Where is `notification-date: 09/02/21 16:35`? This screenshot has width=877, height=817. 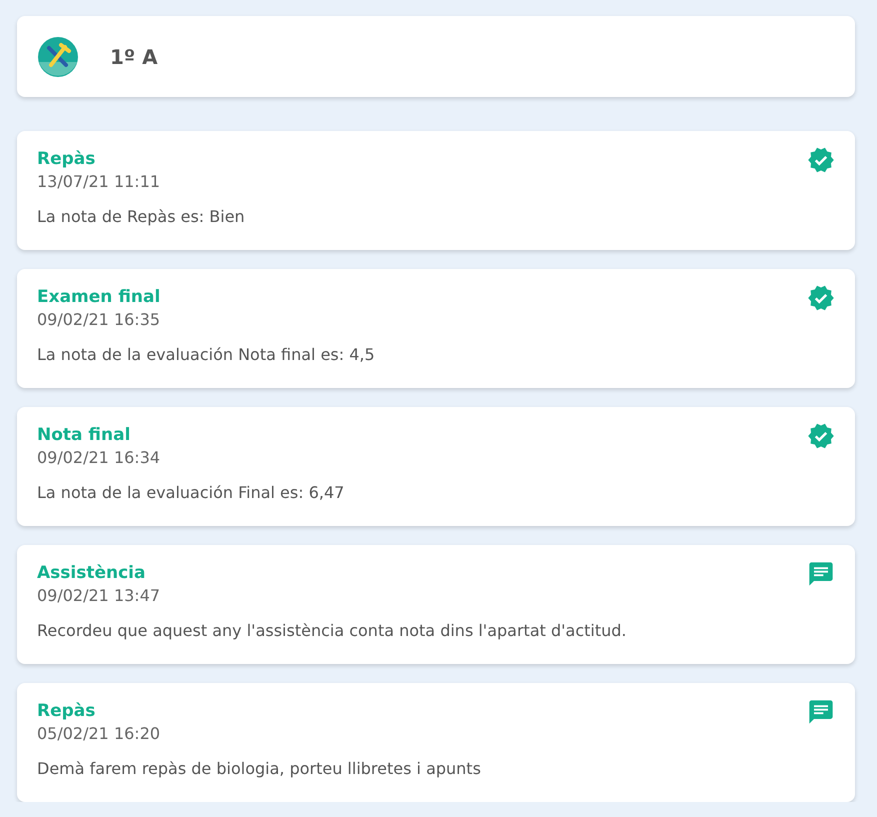
notification-date: 09/02/21 16:35 is located at coordinates (98, 320).